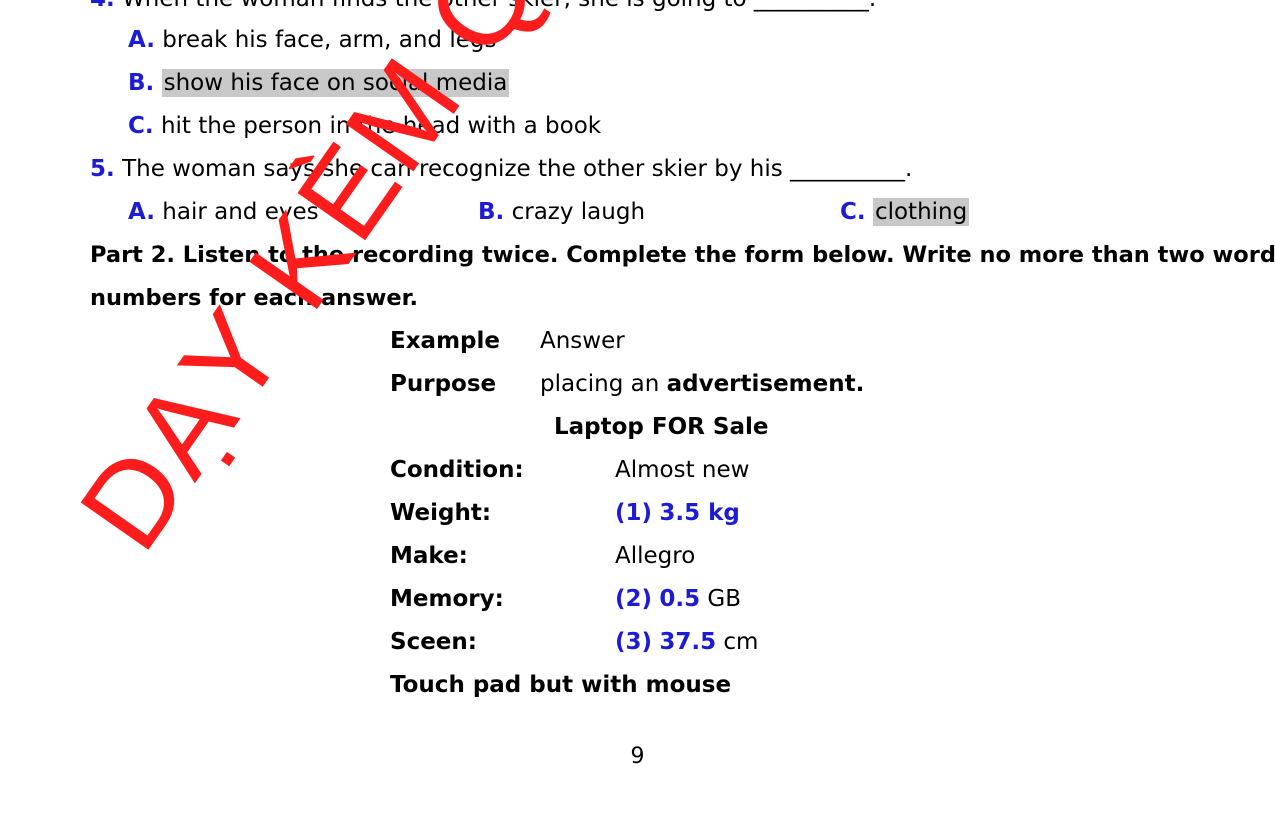  What do you see at coordinates (240, 212) in the screenshot?
I see `option-text: hair and eyes` at bounding box center [240, 212].